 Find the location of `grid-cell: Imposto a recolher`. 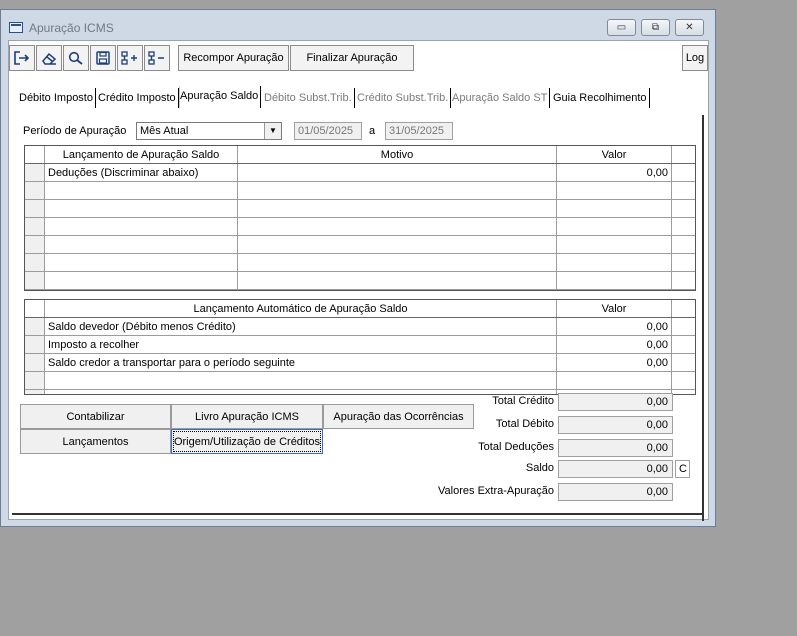

grid-cell: Imposto a recolher is located at coordinates (300, 344).